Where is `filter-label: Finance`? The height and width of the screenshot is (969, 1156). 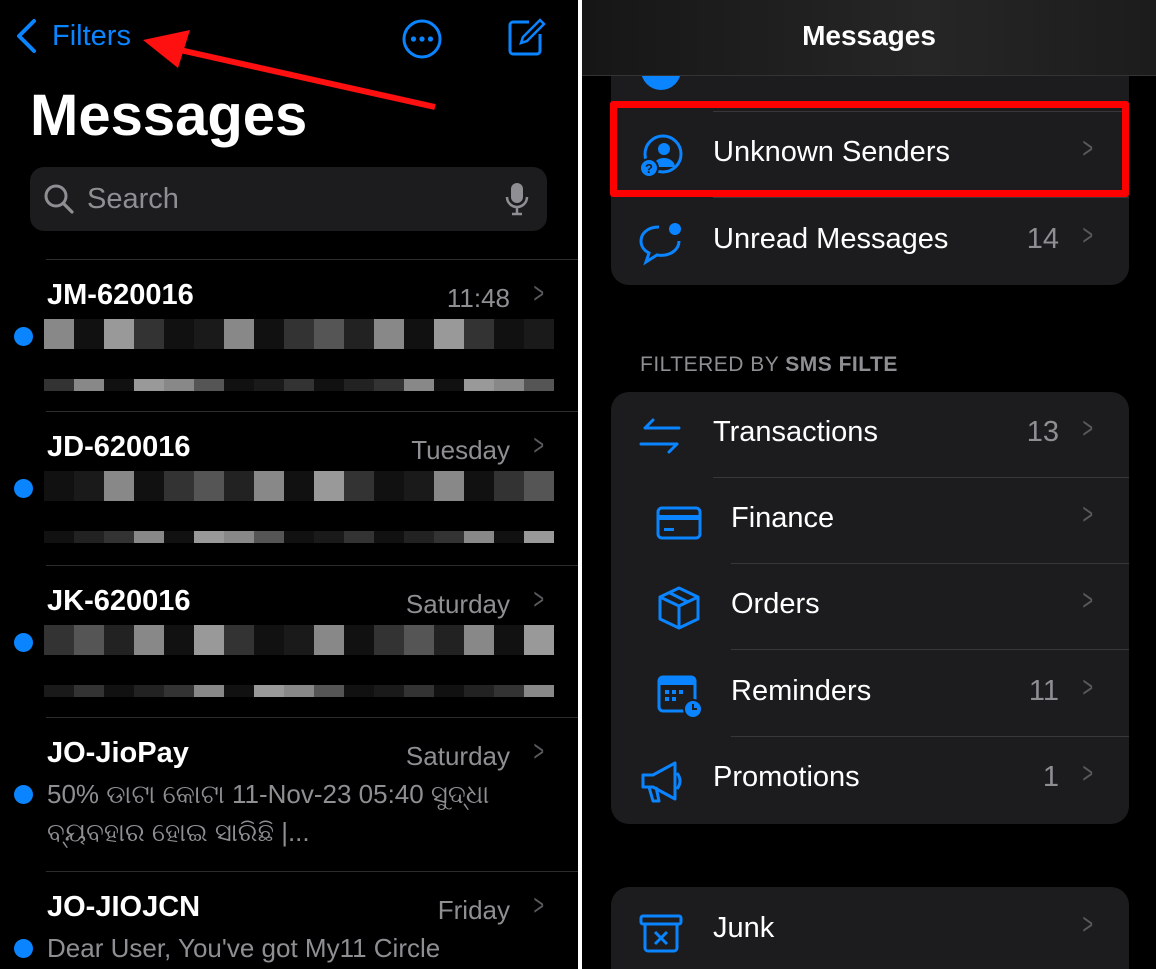 filter-label: Finance is located at coordinates (783, 518).